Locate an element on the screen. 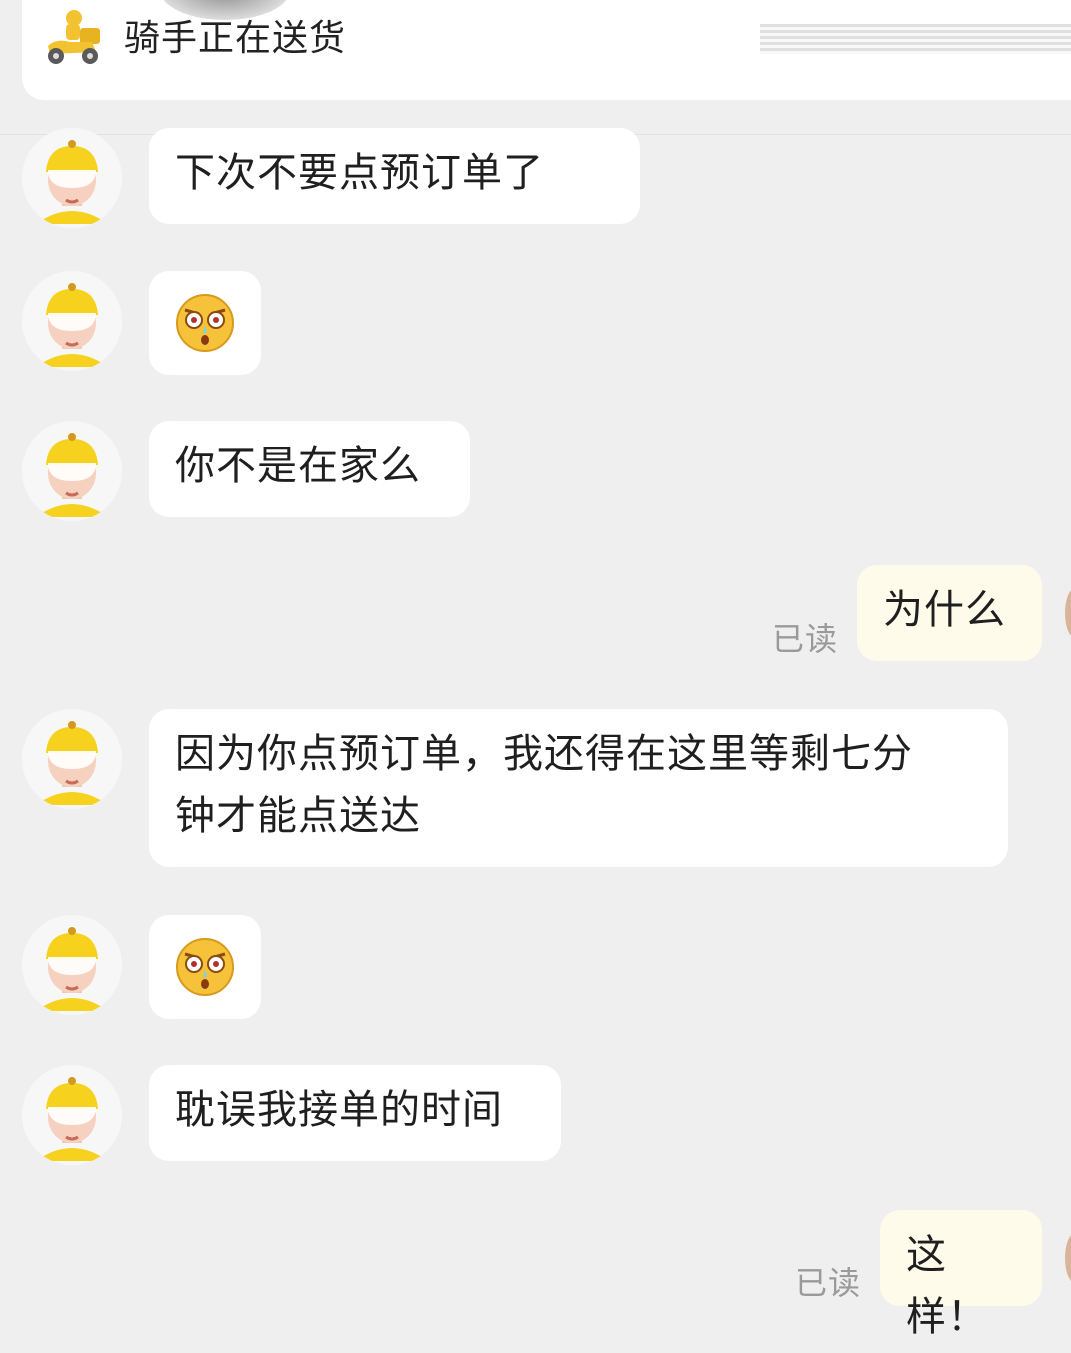 This screenshot has width=1071, height=1353. message-bubble-user: 这样！ is located at coordinates (961, 1275).